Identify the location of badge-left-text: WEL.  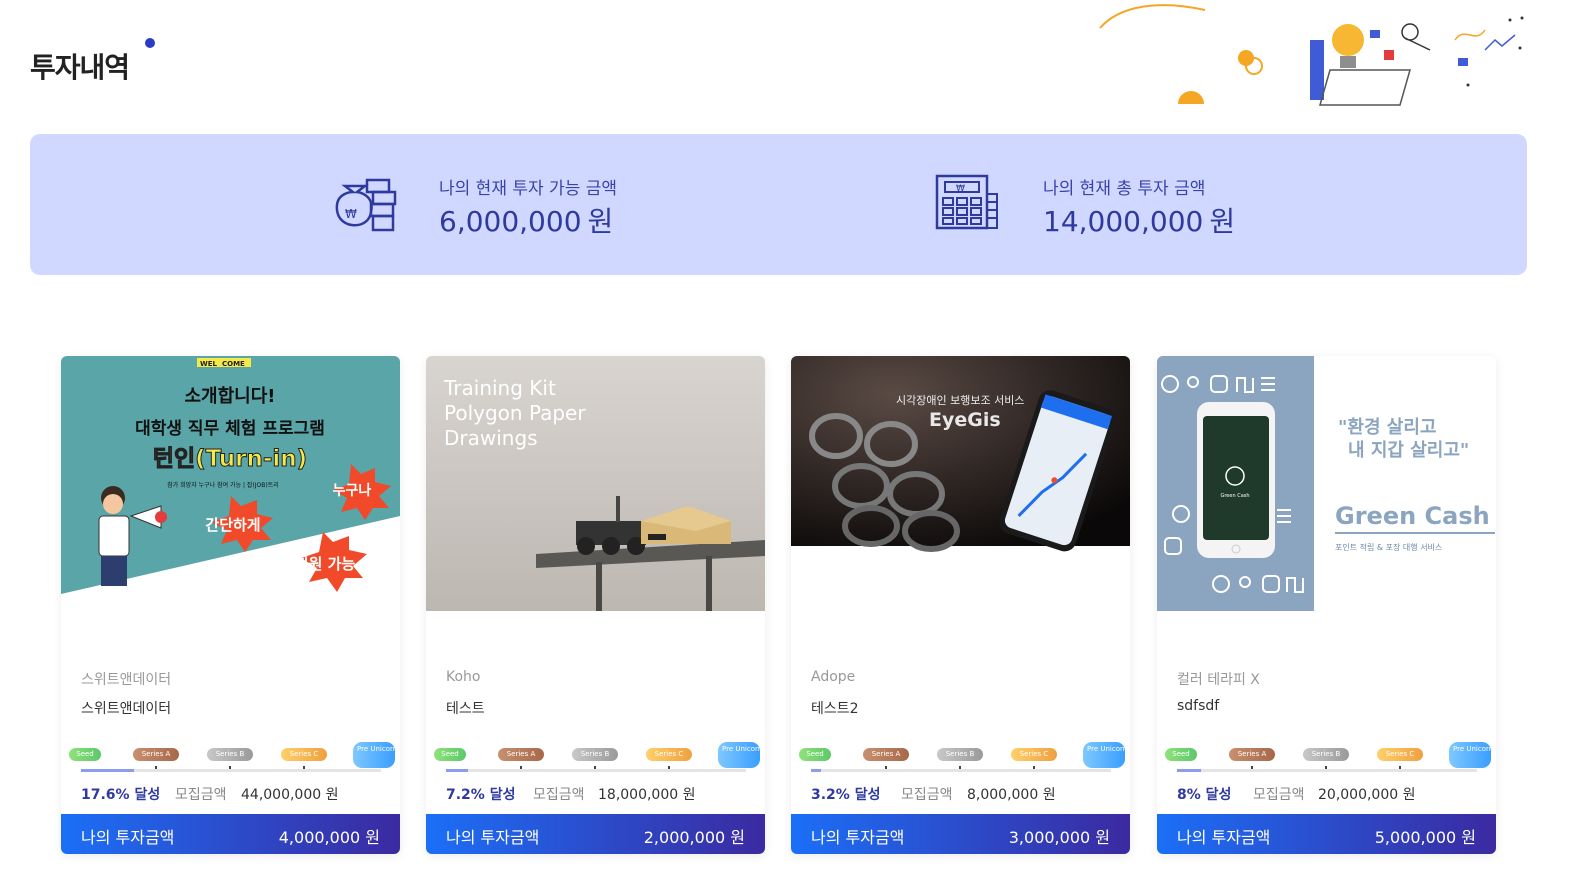
(209, 364).